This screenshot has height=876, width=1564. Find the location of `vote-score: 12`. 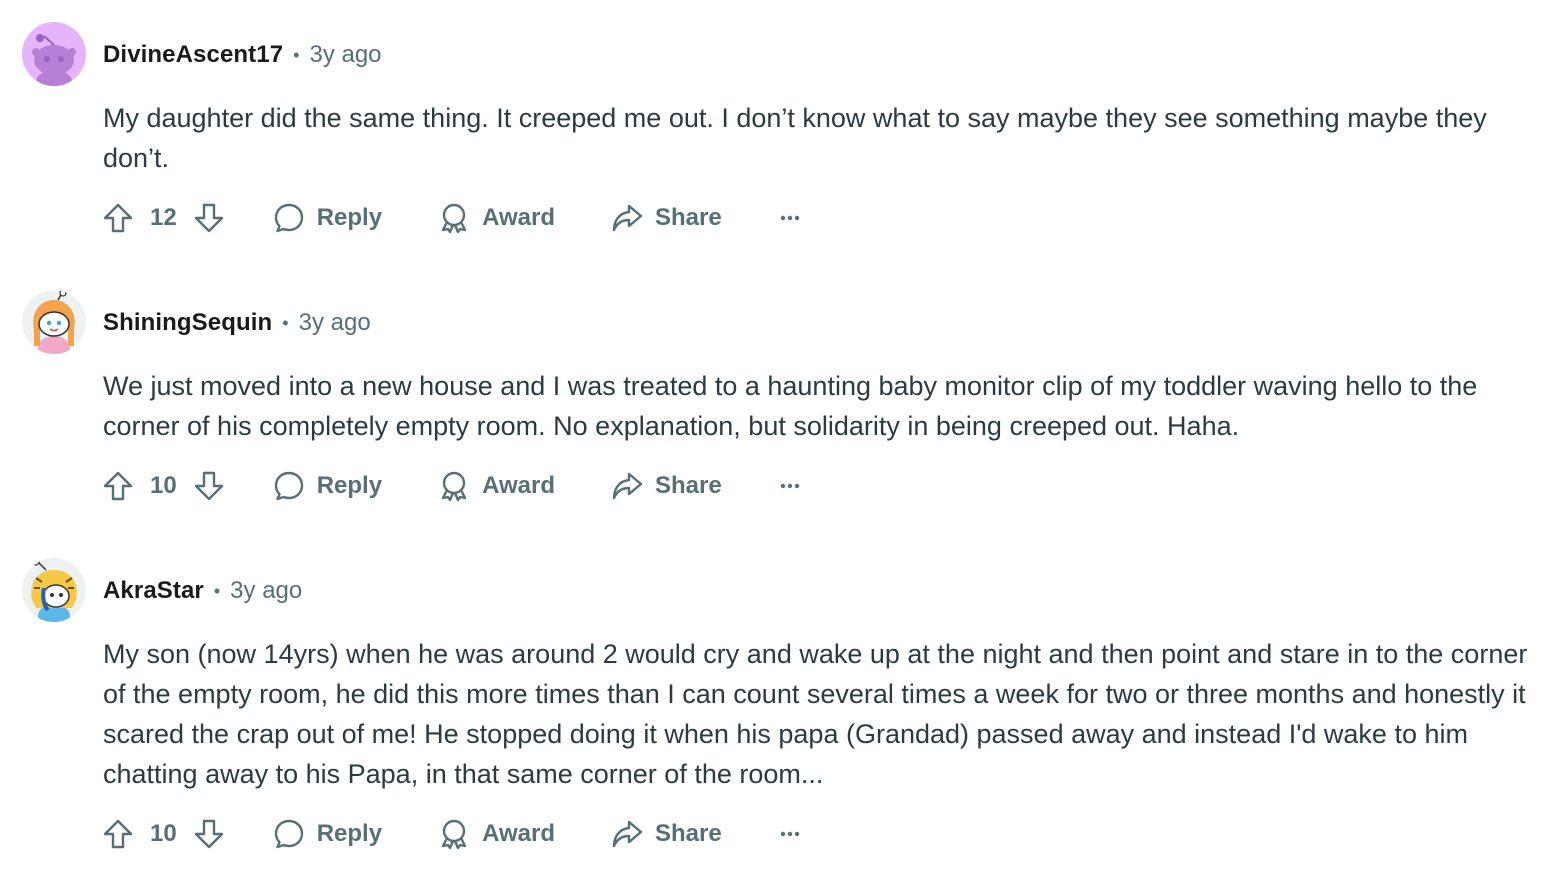

vote-score: 12 is located at coordinates (163, 217).